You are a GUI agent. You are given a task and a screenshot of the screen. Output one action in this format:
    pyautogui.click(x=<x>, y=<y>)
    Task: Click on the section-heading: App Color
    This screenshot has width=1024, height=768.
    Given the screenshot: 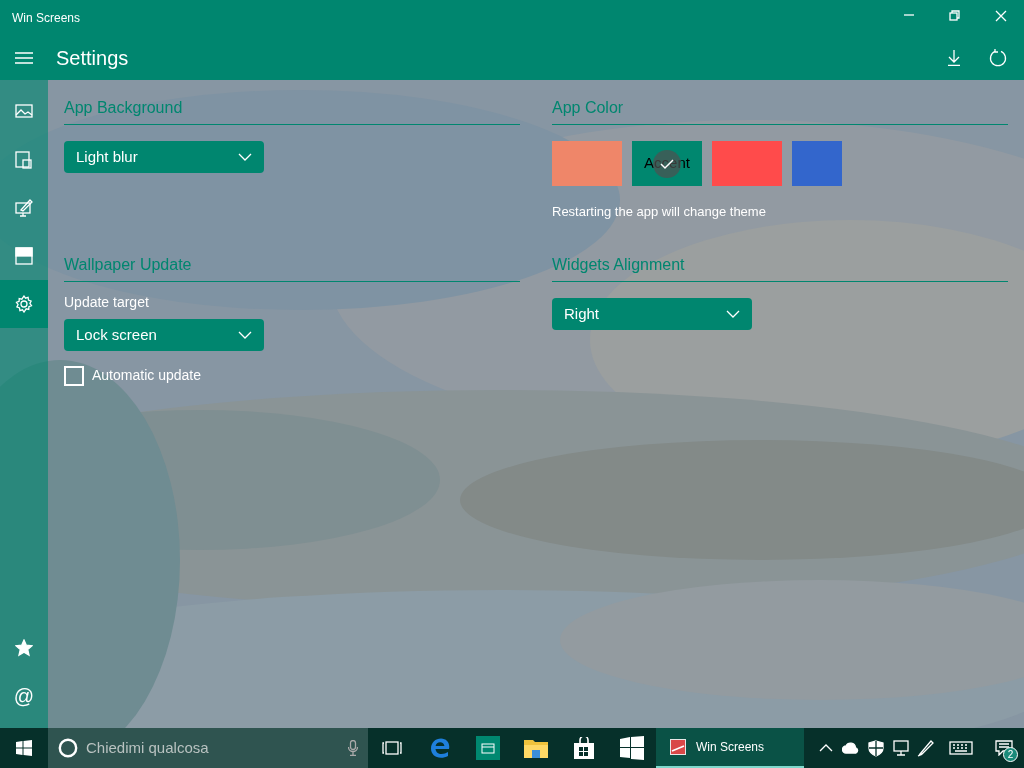 What is the action you would take?
    pyautogui.click(x=780, y=110)
    